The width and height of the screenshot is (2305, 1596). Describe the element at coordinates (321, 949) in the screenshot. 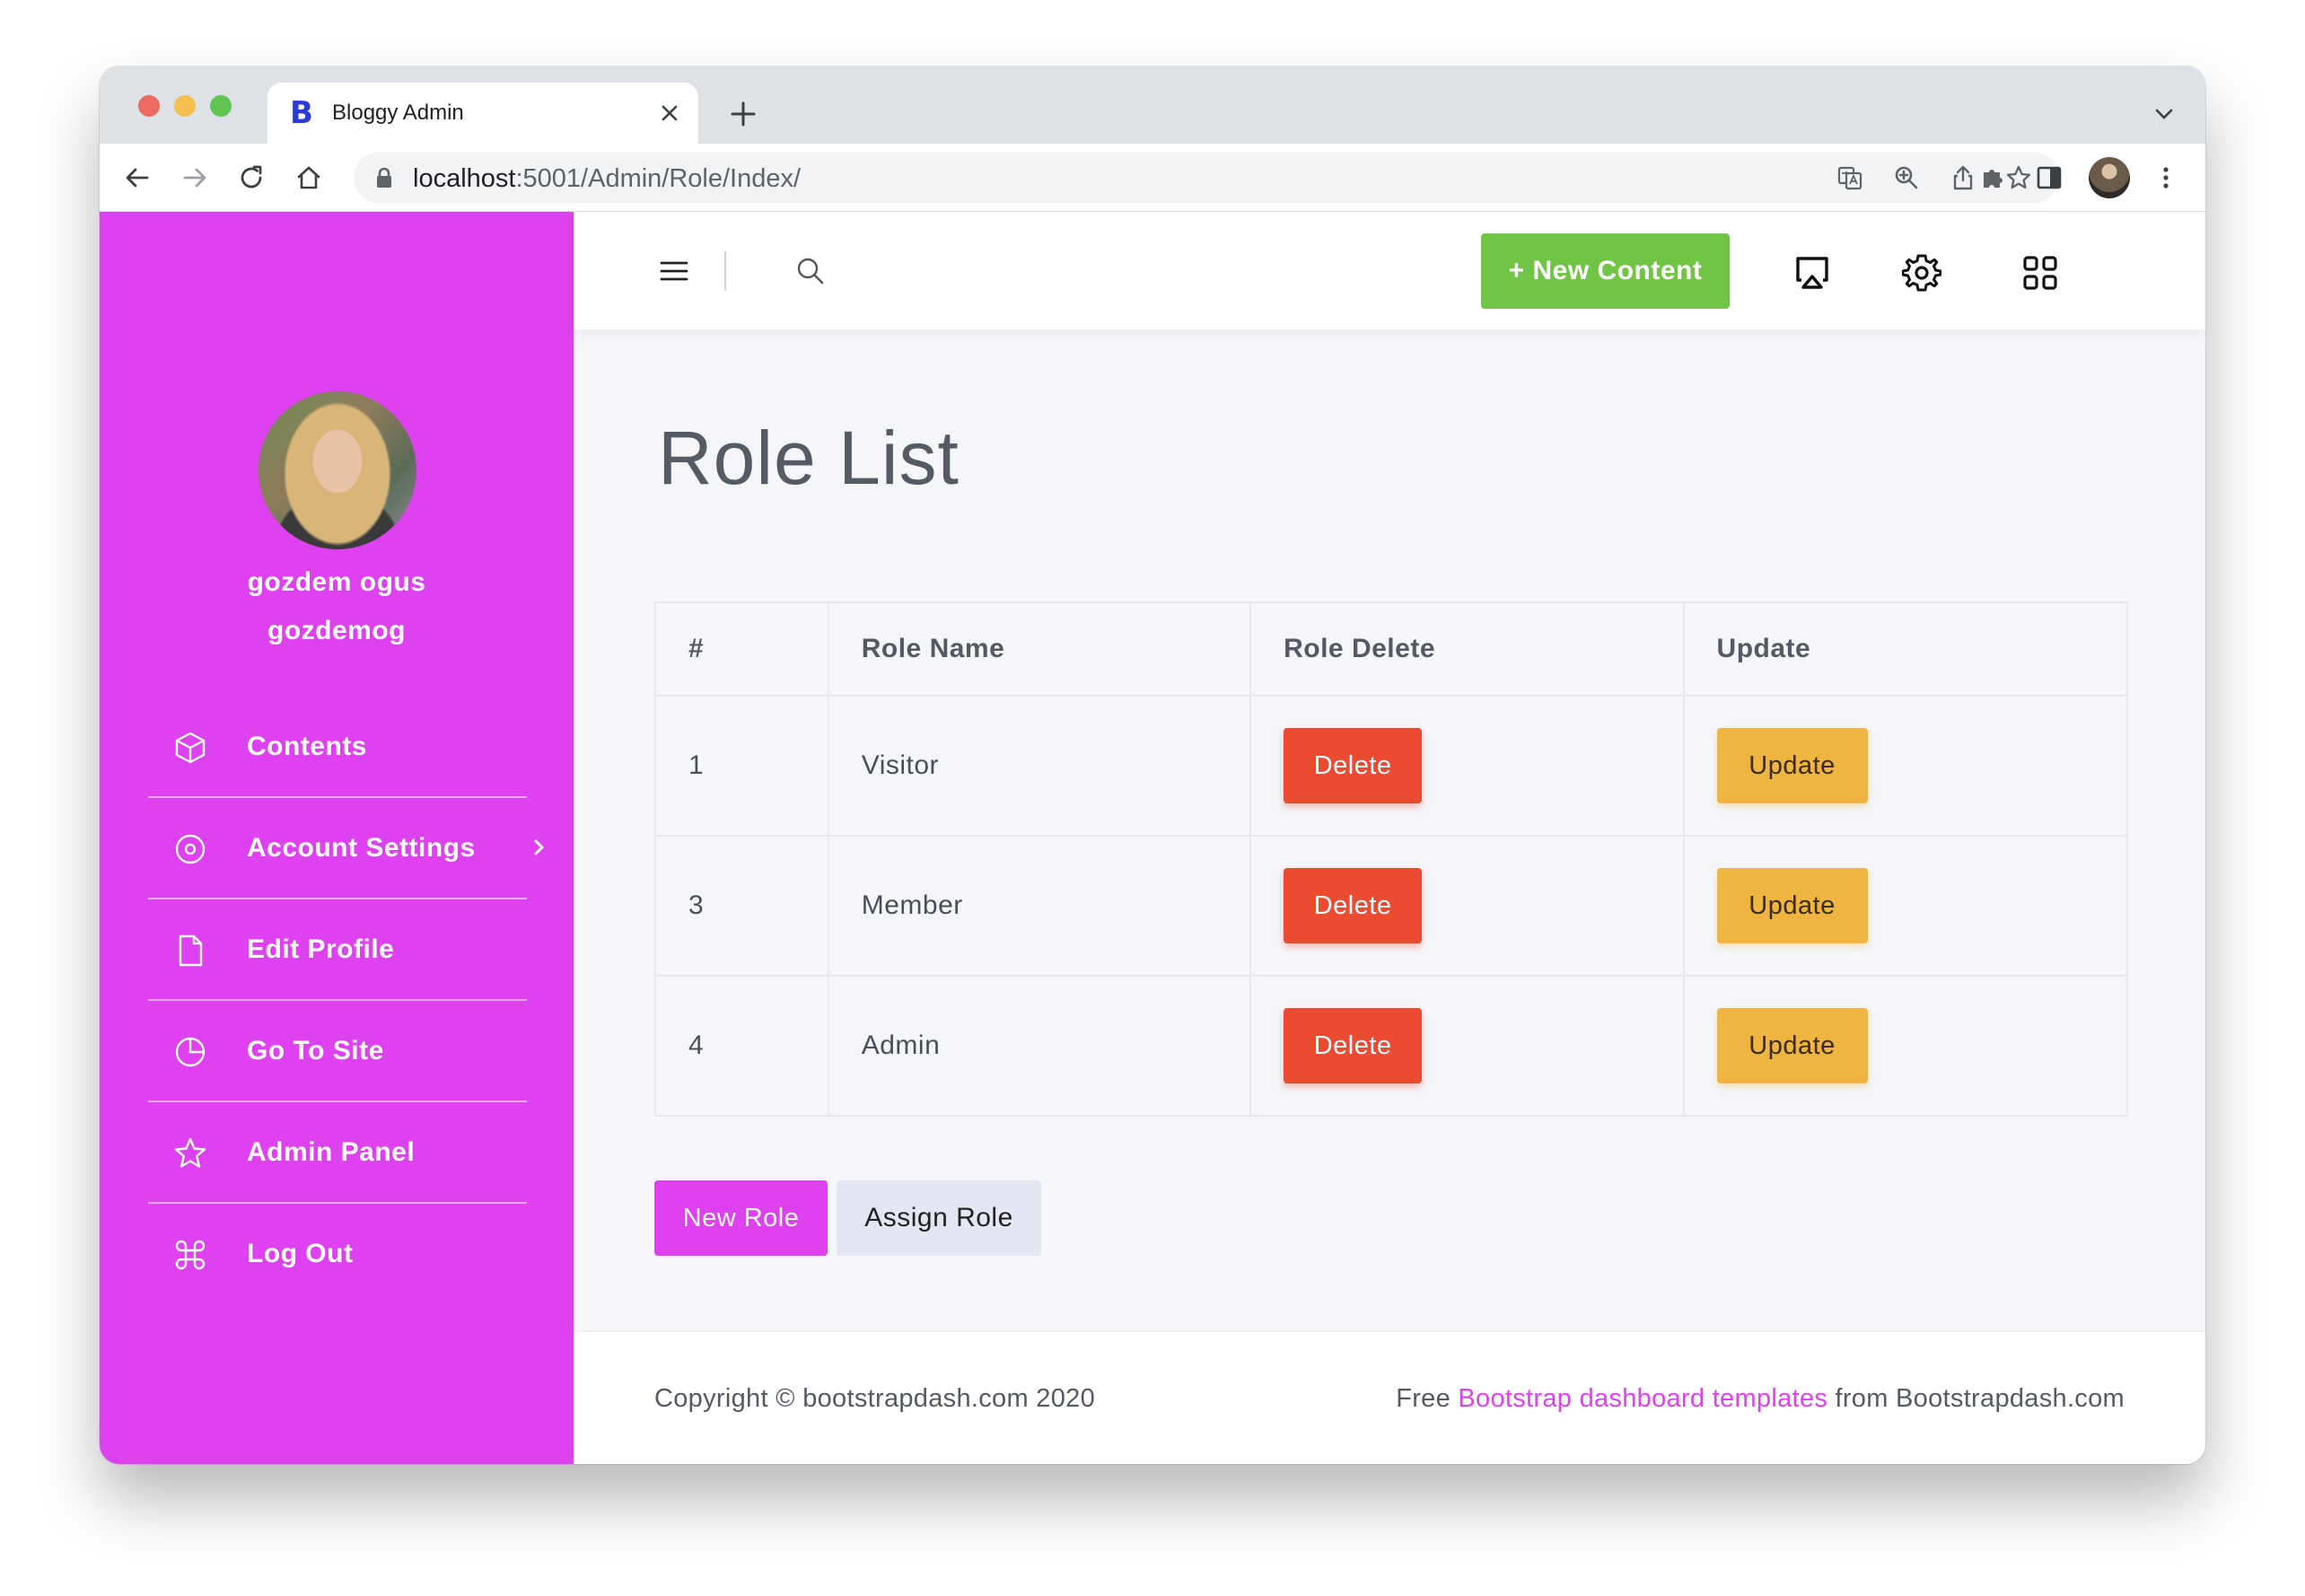

I see `sidebar-item-label: Edit Profile` at that location.